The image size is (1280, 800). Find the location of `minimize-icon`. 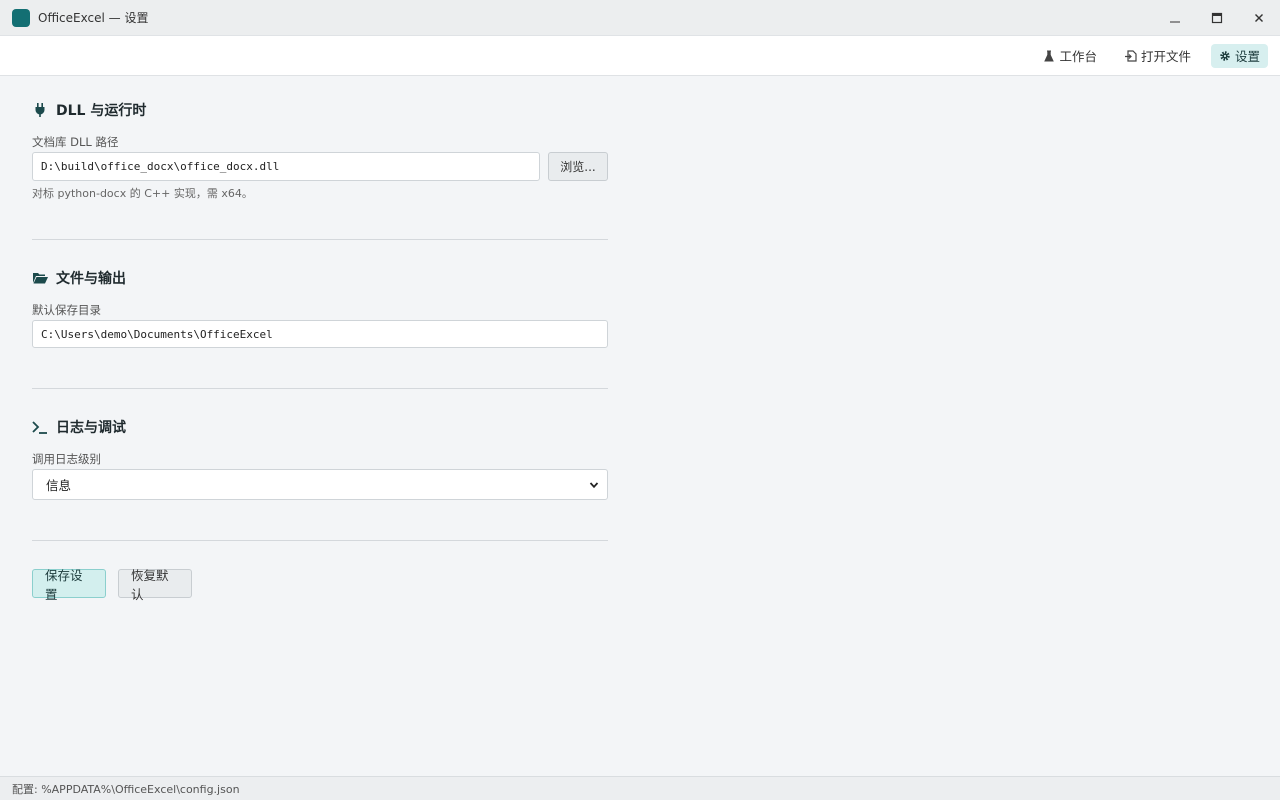

minimize-icon is located at coordinates (1175, 22).